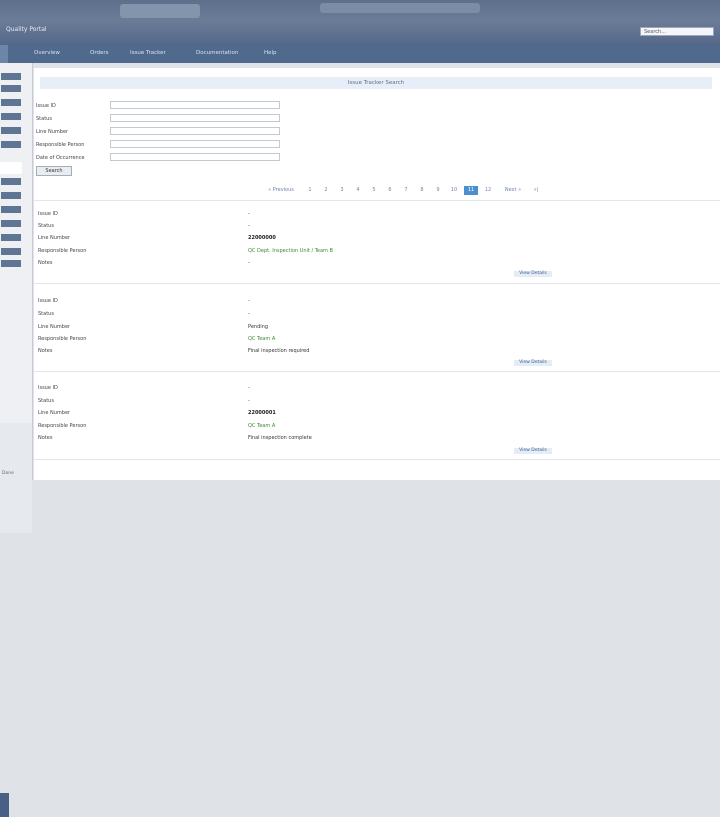 The height and width of the screenshot is (817, 720). What do you see at coordinates (422, 190) in the screenshot?
I see `pager-page: 8` at bounding box center [422, 190].